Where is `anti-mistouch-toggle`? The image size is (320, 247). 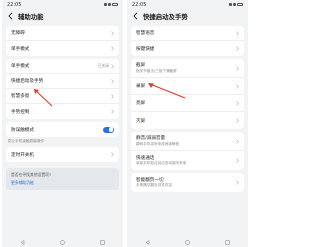
anti-mistouch-toggle is located at coordinates (108, 129).